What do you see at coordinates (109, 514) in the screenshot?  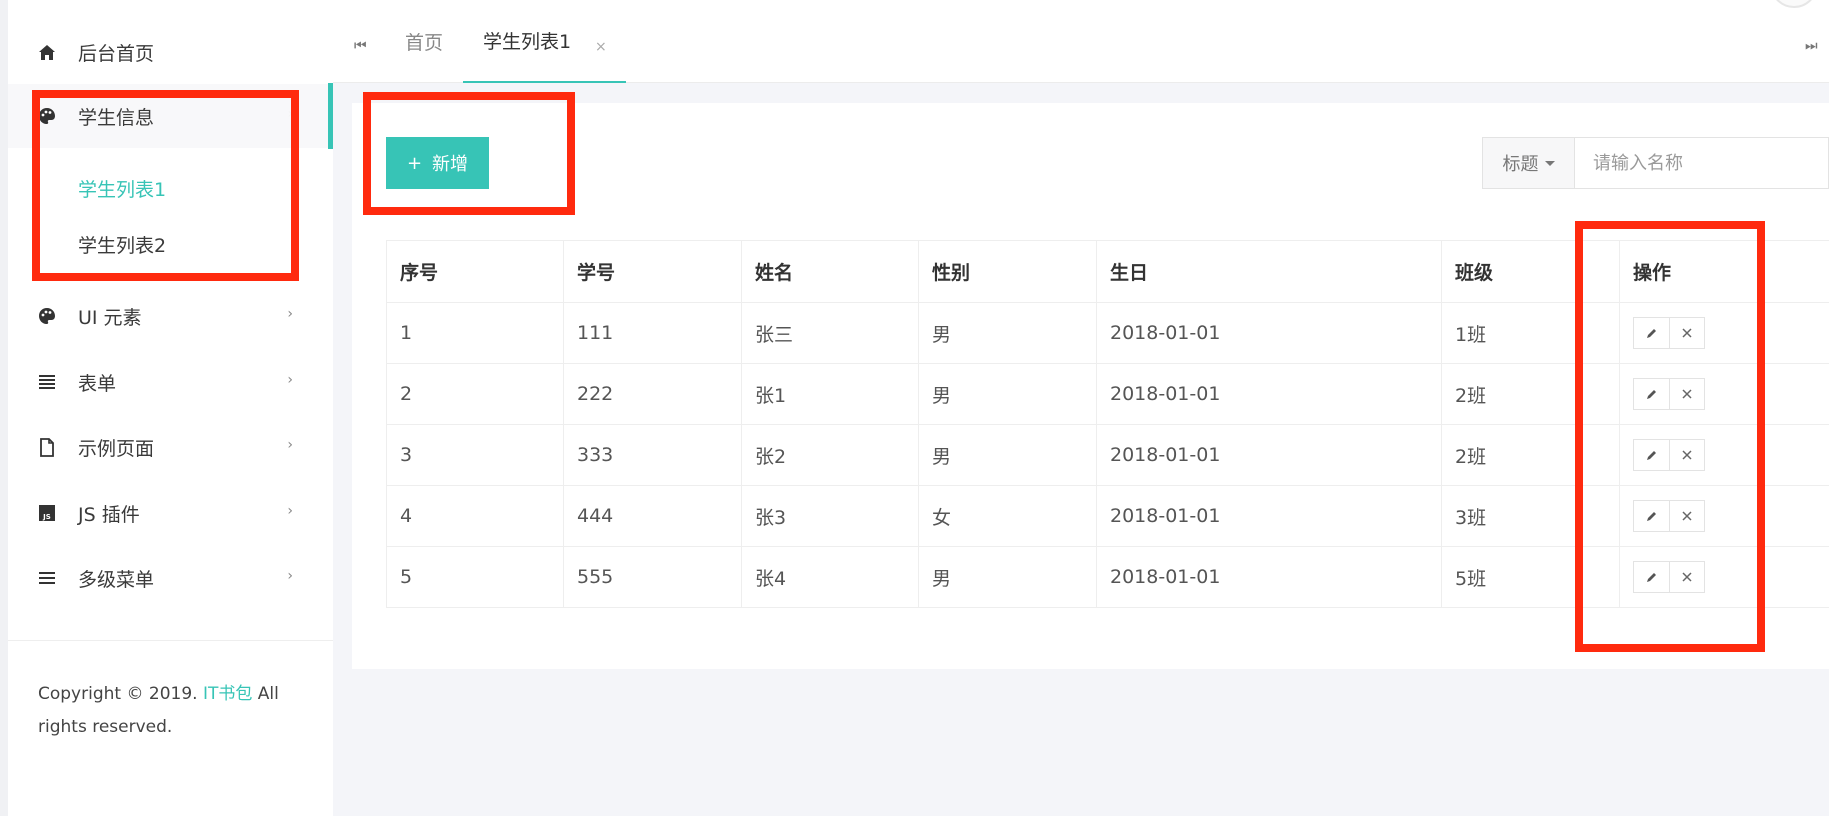 I see `sidebar-item-label: JS 插件` at bounding box center [109, 514].